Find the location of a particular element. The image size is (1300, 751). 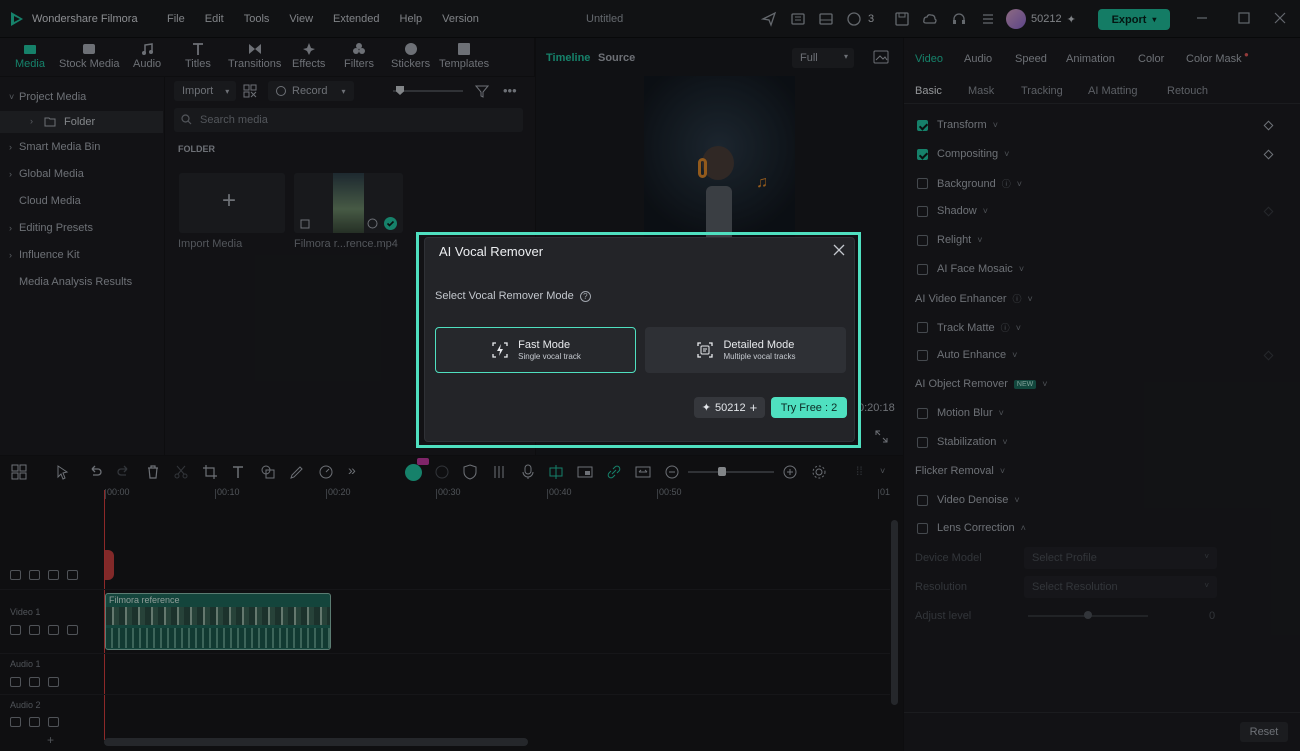

detailed-mode-option: Detailed Mode Multiple vocal tracks is located at coordinates (745, 350).